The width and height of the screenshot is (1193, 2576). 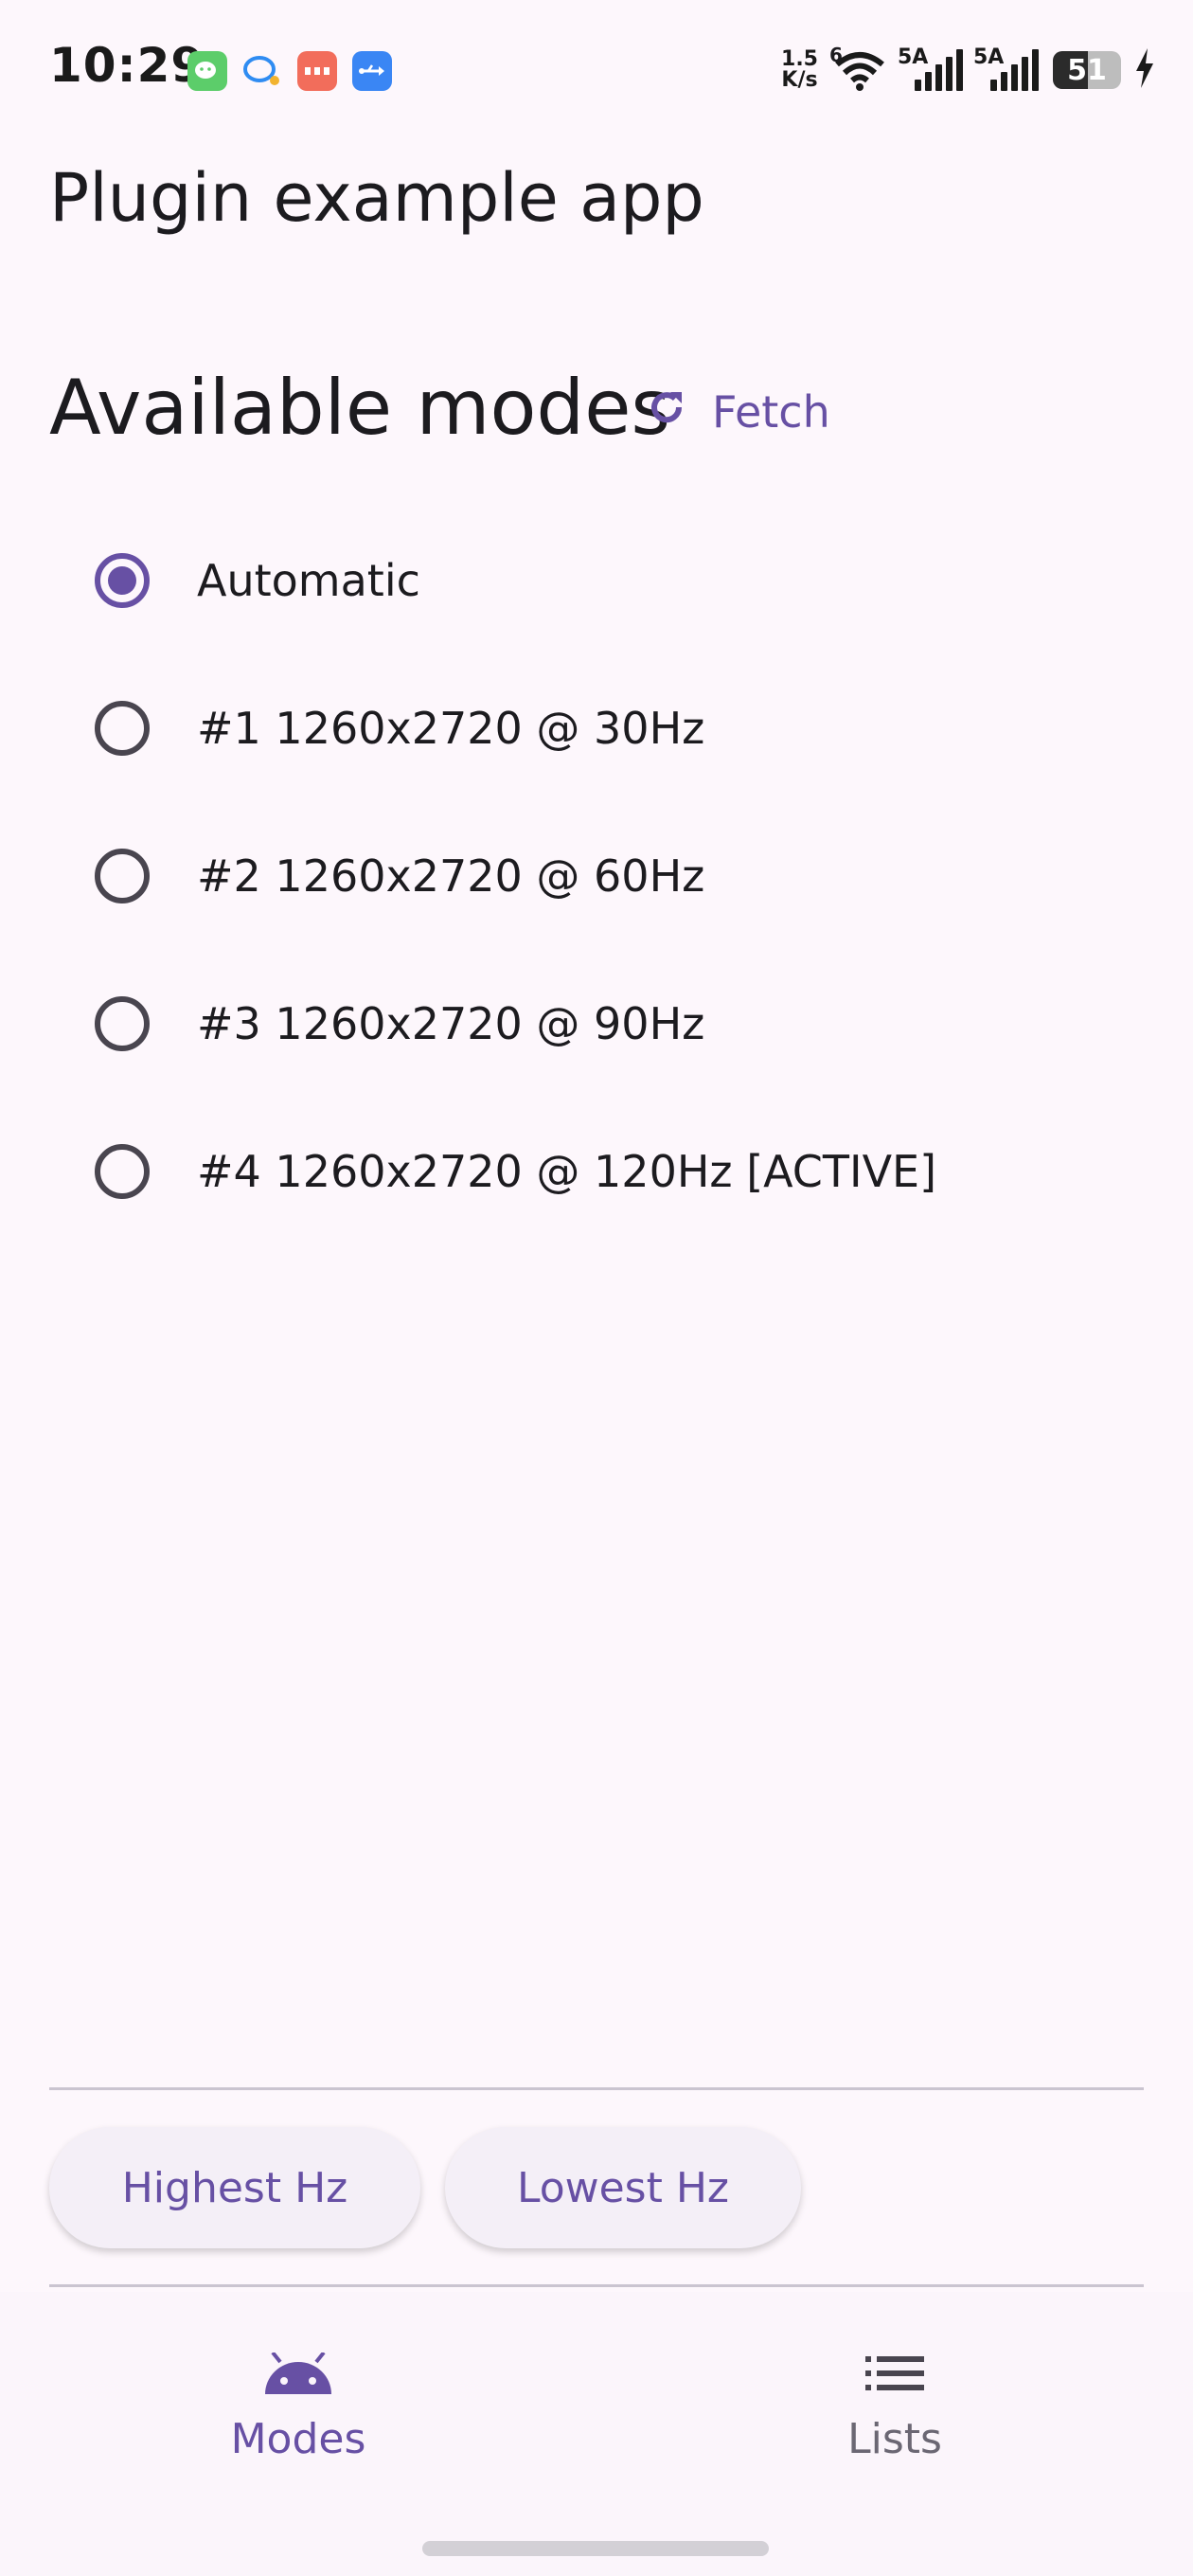 I want to click on bottom-navigation: Modes Lists, so click(x=596, y=2434).